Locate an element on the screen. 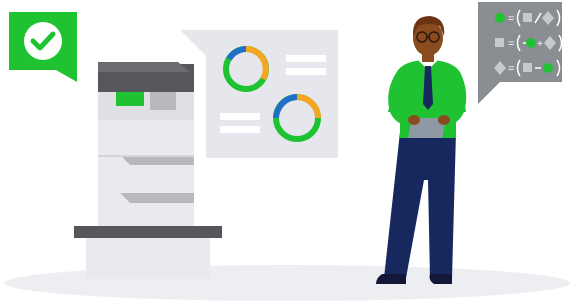 This screenshot has width=574, height=301. check-badge is located at coordinates (43, 47).